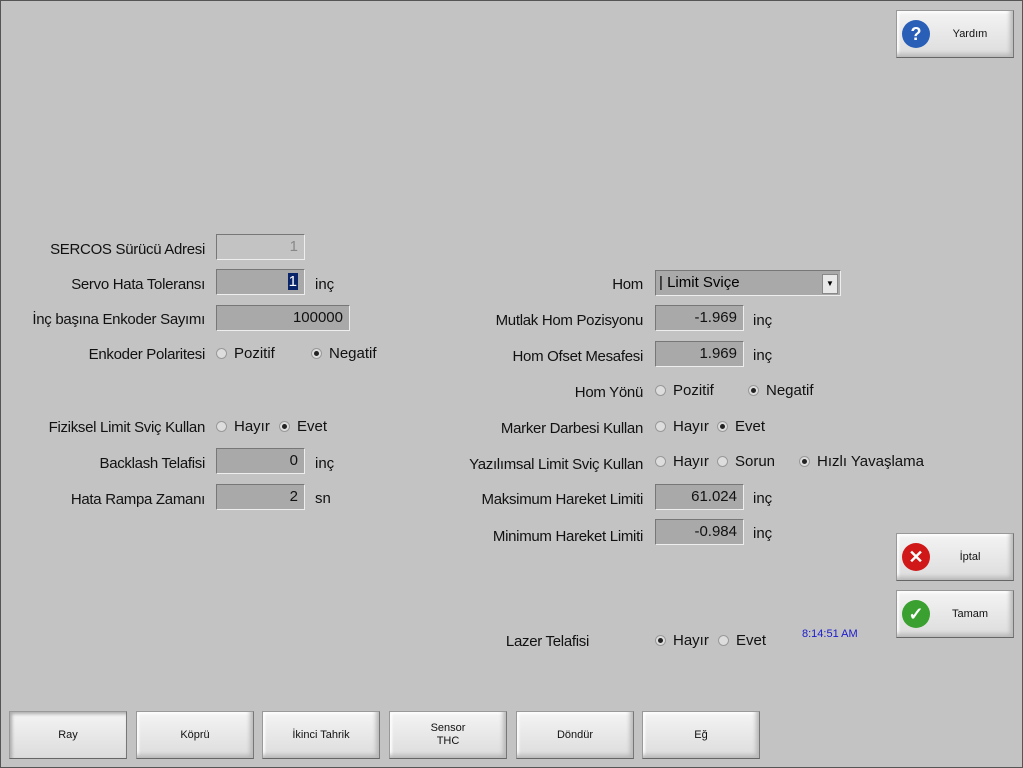 This screenshot has height=768, width=1023. Describe the element at coordinates (571, 428) in the screenshot. I see `marker-label: Marker Darbesi Kullan` at that location.